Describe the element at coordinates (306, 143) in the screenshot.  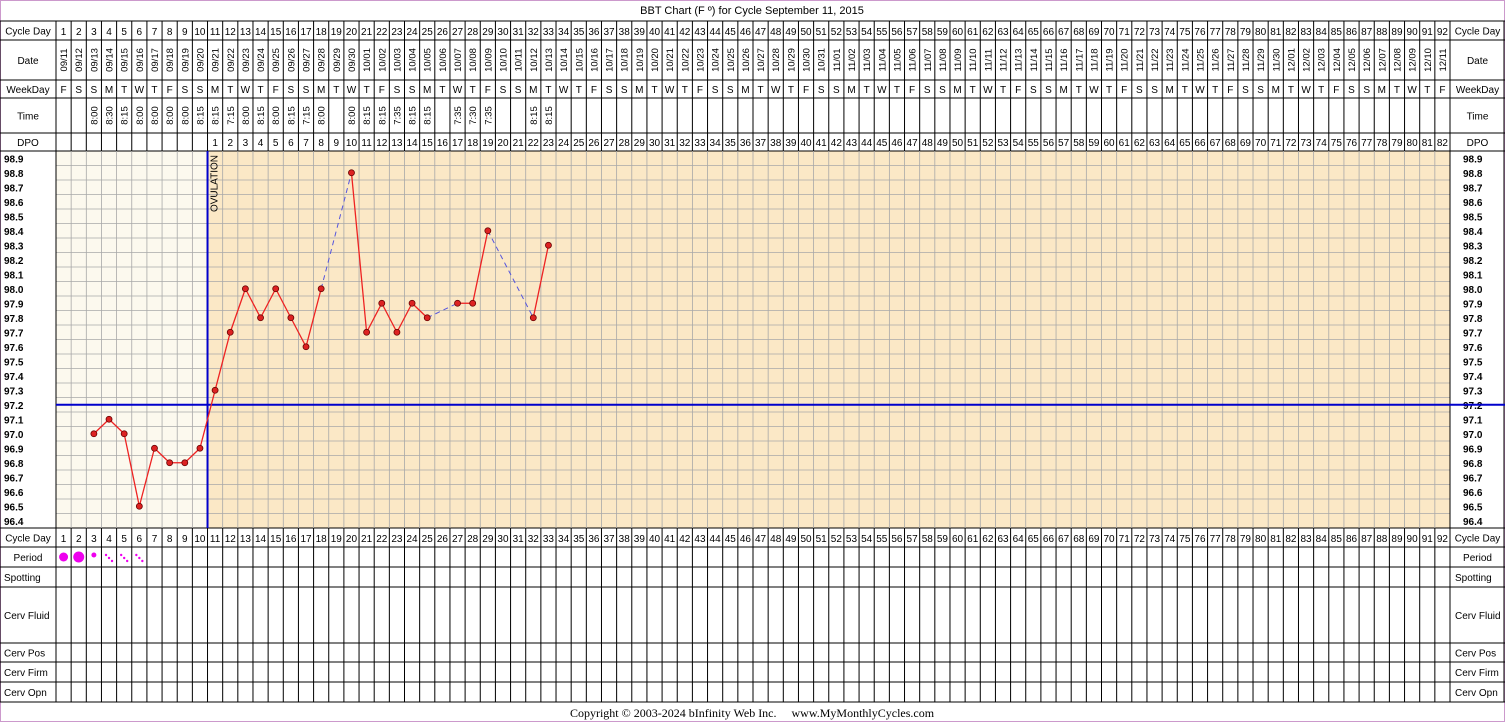
I see `dpo-number: 7` at that location.